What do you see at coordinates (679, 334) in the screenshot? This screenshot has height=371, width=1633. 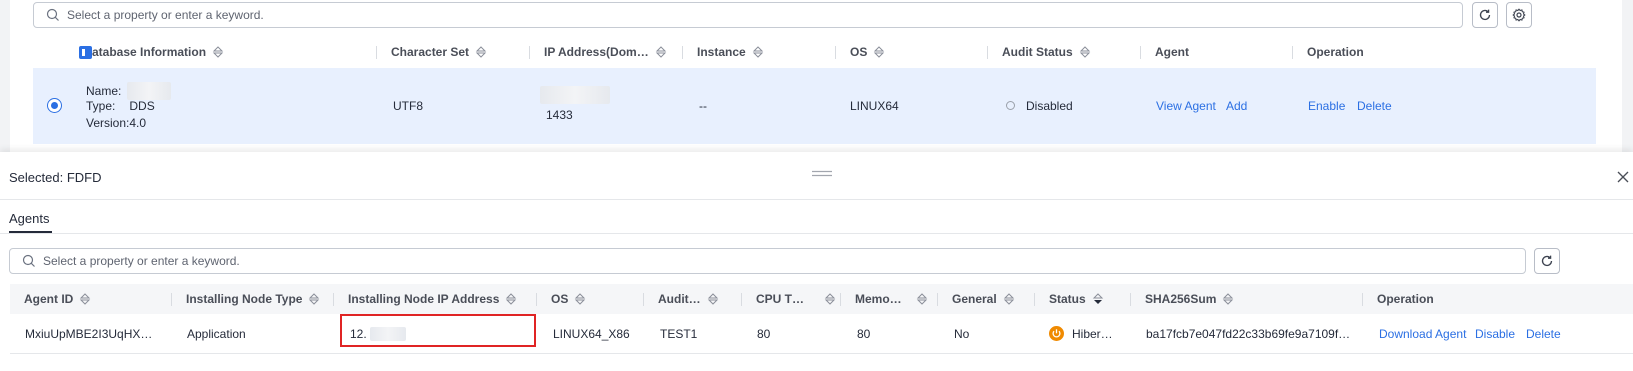 I see `audit-value: TEST1` at bounding box center [679, 334].